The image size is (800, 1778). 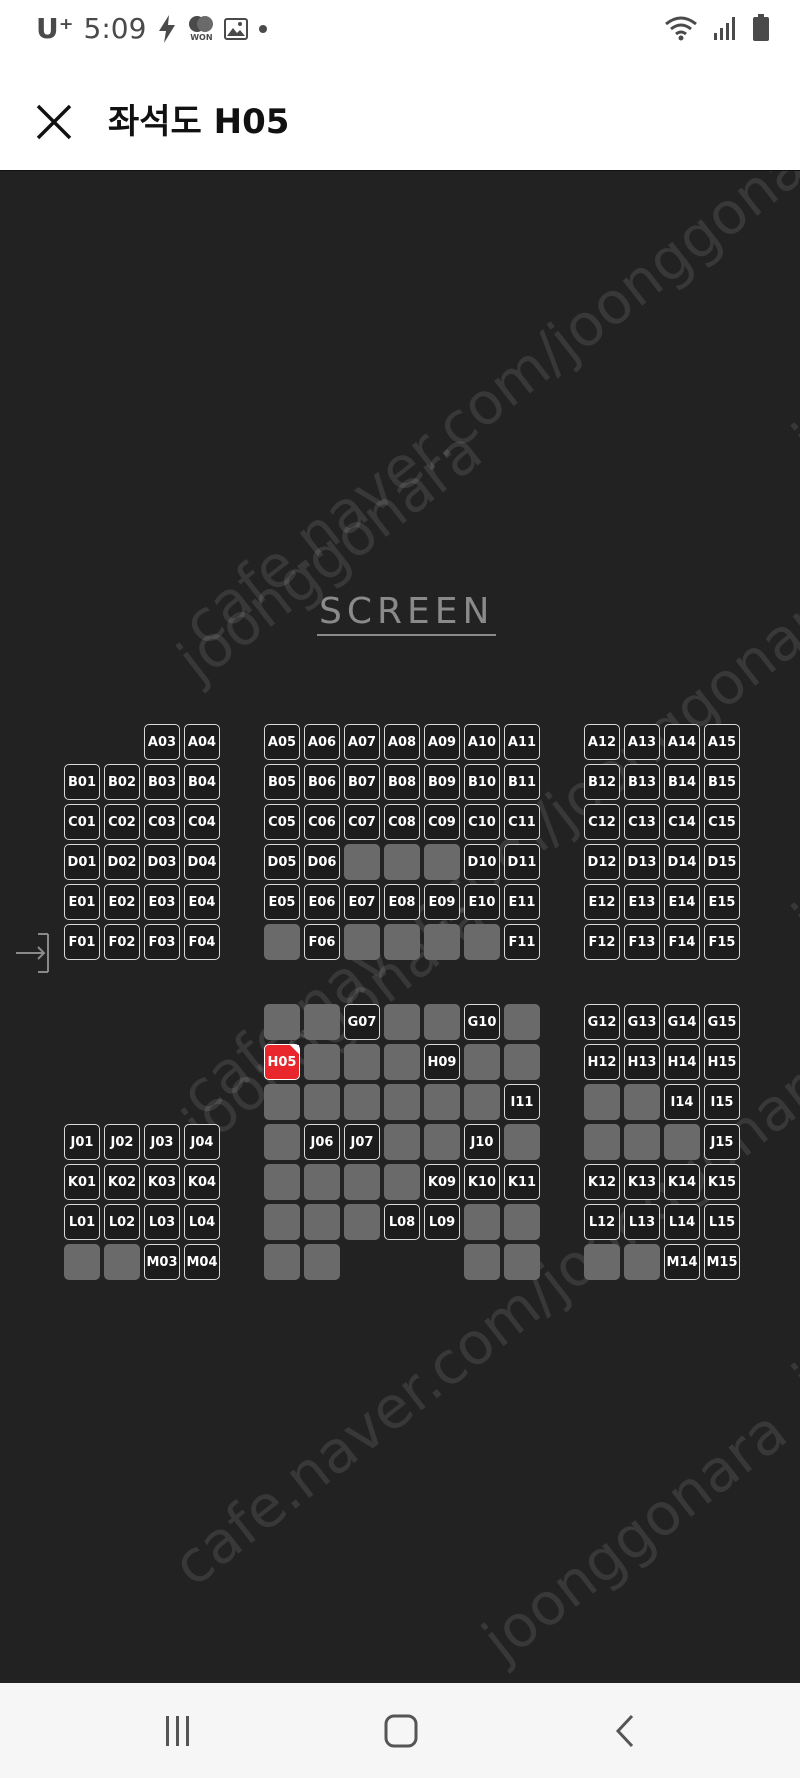 What do you see at coordinates (401, 1731) in the screenshot?
I see `home-button` at bounding box center [401, 1731].